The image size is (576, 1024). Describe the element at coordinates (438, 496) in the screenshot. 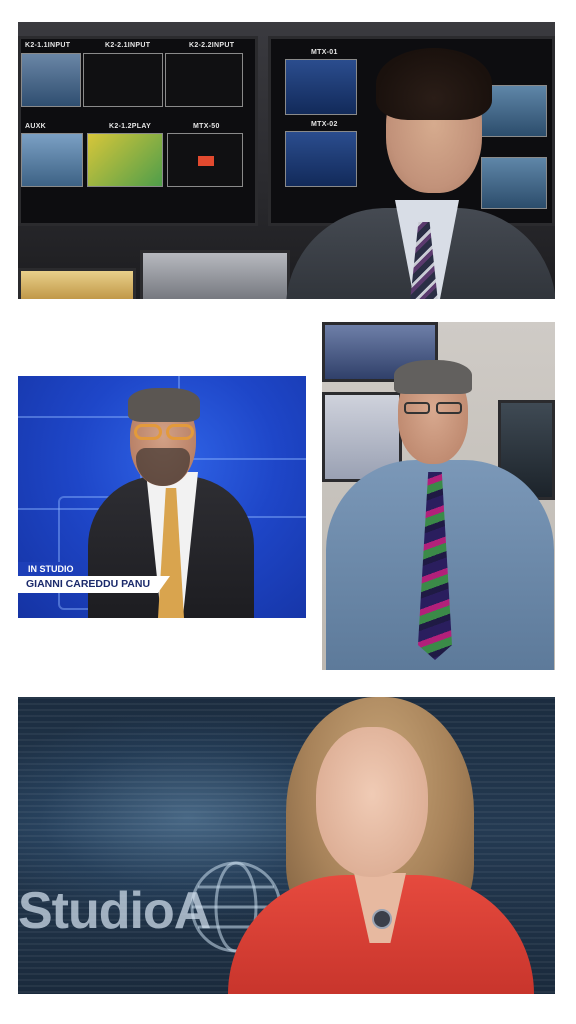

I see `photo-office-monitors` at that location.